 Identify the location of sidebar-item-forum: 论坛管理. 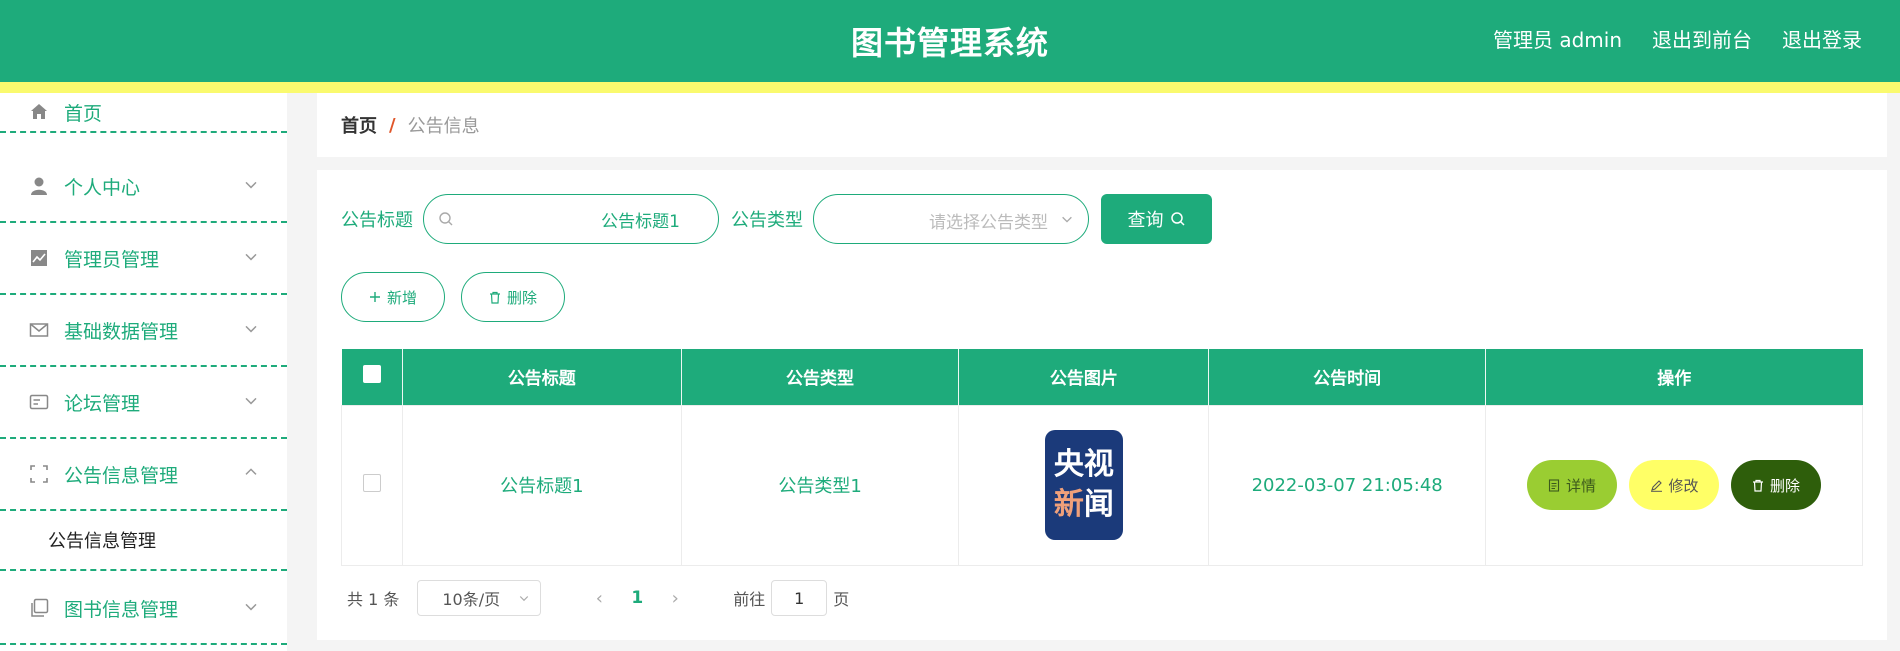
(143, 403).